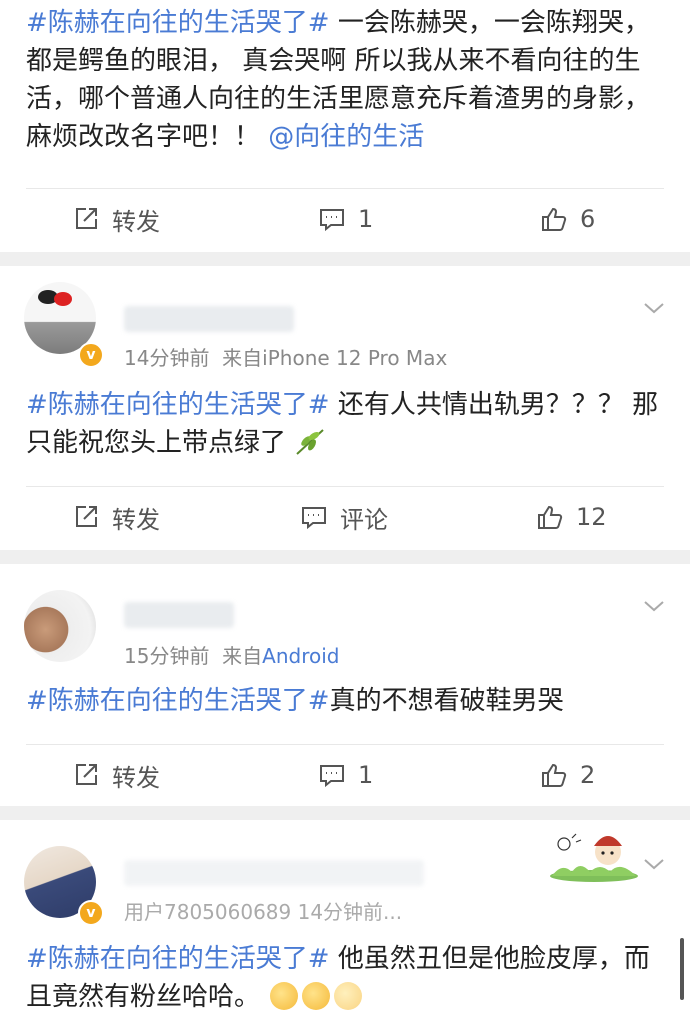  Describe the element at coordinates (60, 626) in the screenshot. I see `avatar` at that location.